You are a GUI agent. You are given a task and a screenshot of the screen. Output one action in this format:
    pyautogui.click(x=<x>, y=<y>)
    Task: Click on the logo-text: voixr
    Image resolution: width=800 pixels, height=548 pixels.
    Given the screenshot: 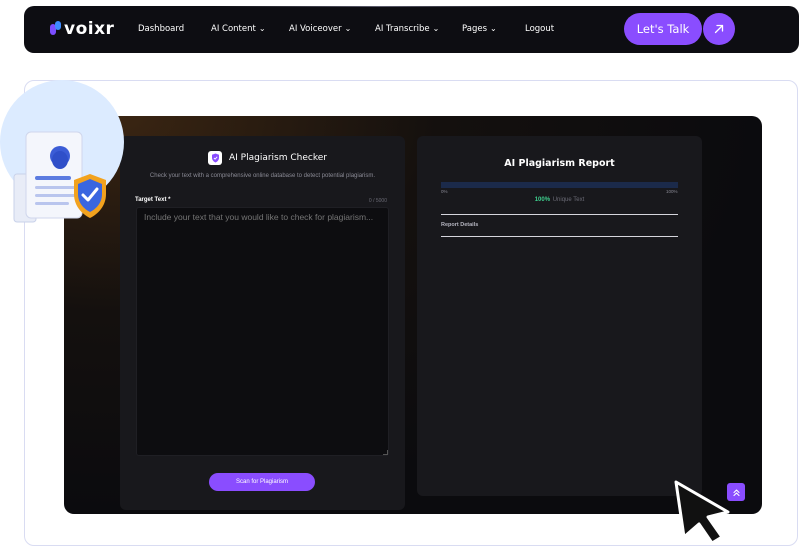 What is the action you would take?
    pyautogui.click(x=89, y=29)
    